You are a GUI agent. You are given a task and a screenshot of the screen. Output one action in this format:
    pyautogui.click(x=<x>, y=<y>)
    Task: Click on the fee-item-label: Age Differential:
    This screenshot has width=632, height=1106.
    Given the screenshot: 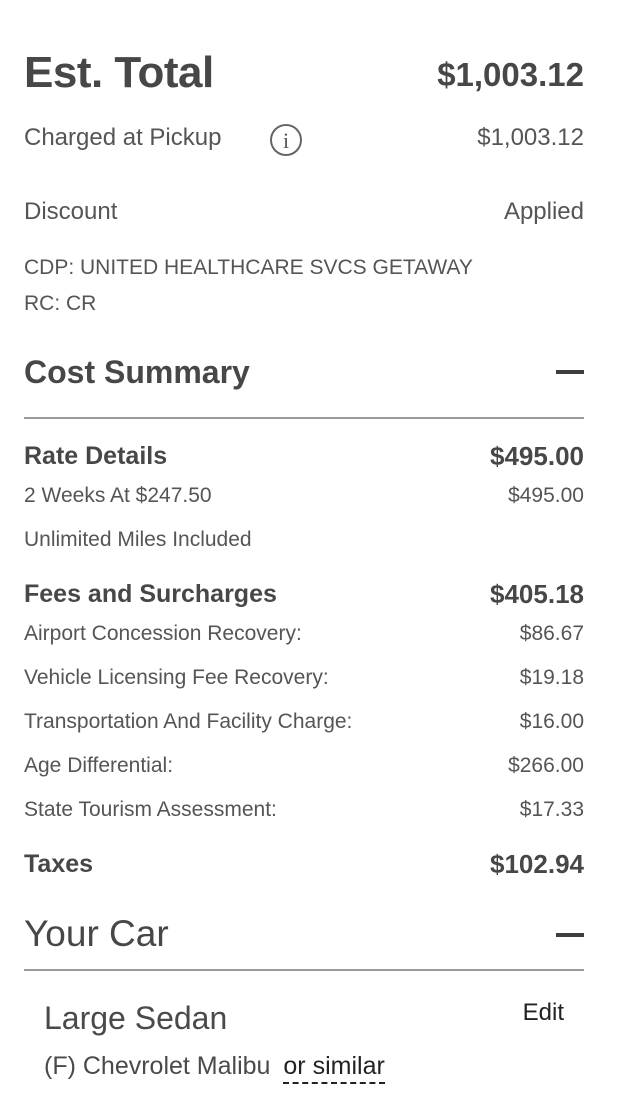 What is the action you would take?
    pyautogui.click(x=99, y=765)
    